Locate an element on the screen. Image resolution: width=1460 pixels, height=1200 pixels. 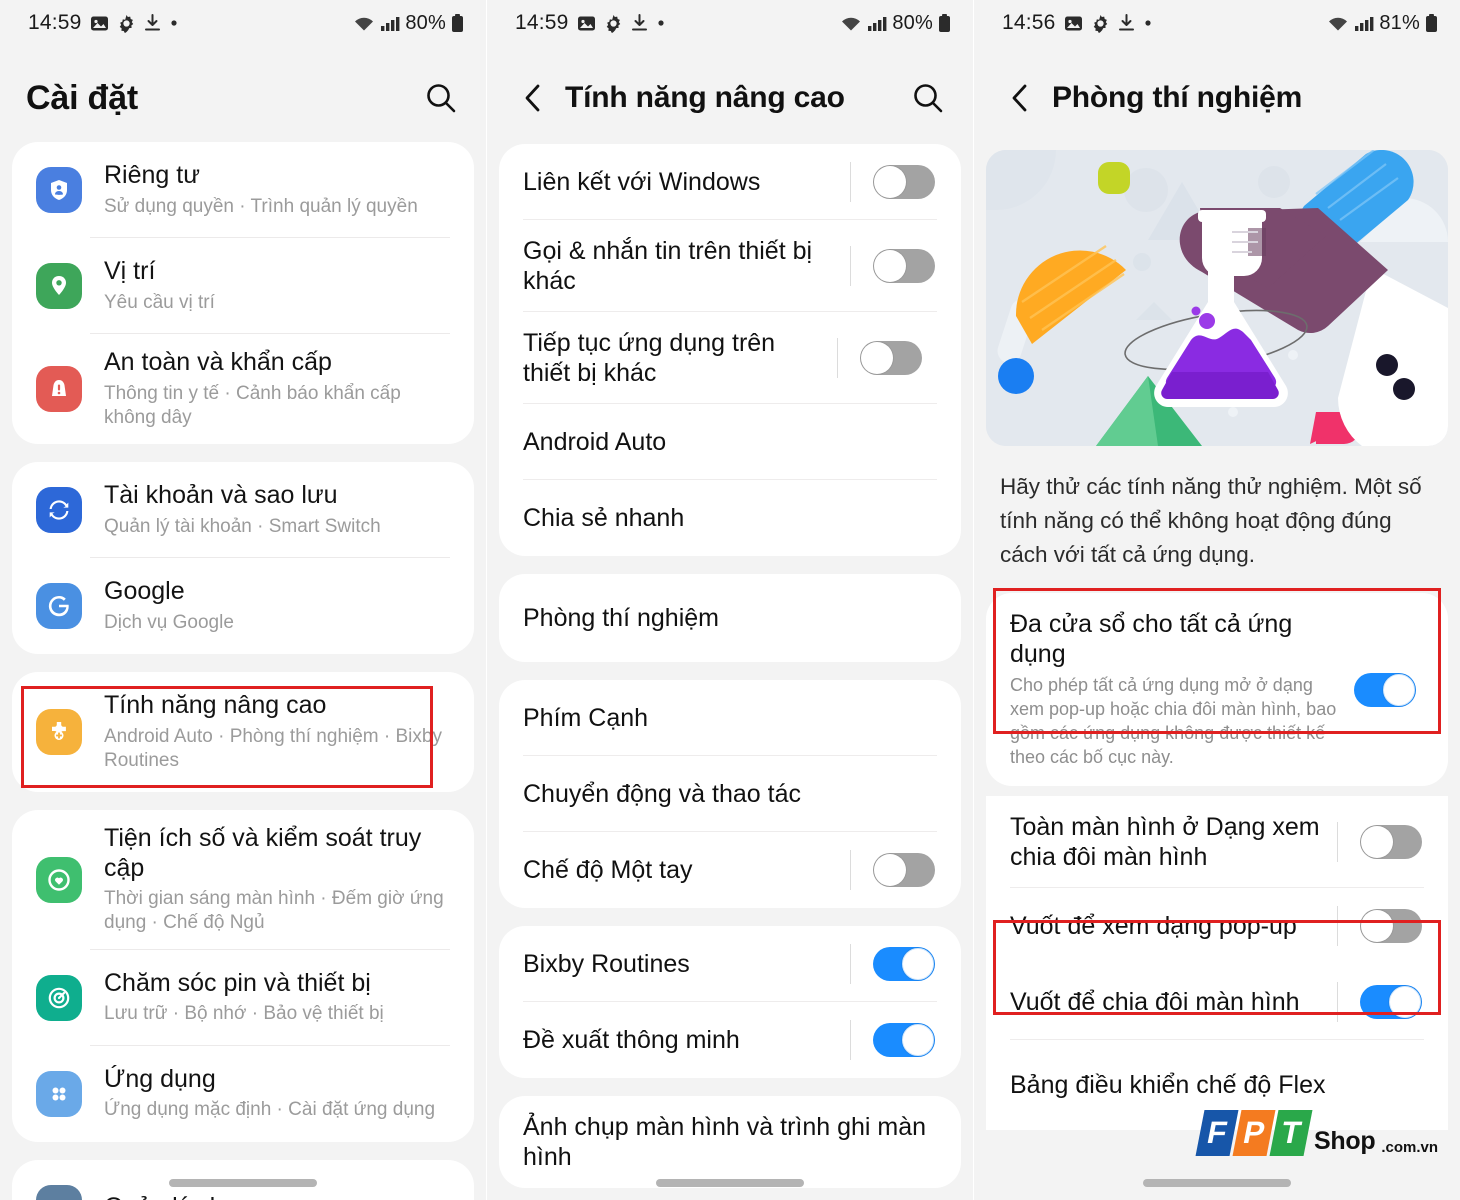
status-time: 14:59 is located at coordinates (542, 22).